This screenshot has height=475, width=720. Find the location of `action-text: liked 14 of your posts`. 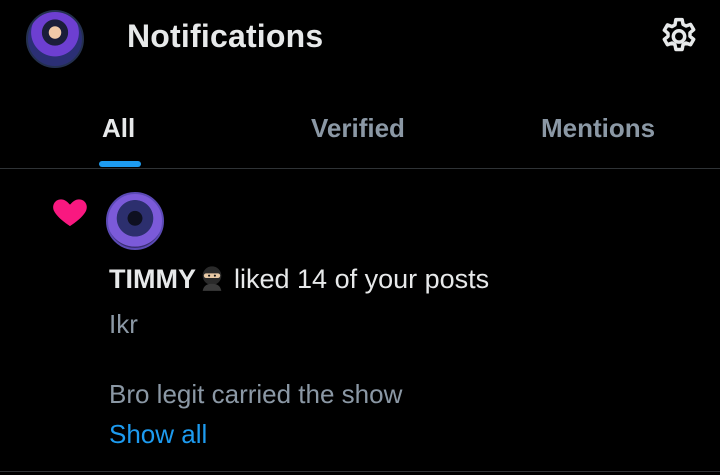

action-text: liked 14 of your posts is located at coordinates (362, 279).